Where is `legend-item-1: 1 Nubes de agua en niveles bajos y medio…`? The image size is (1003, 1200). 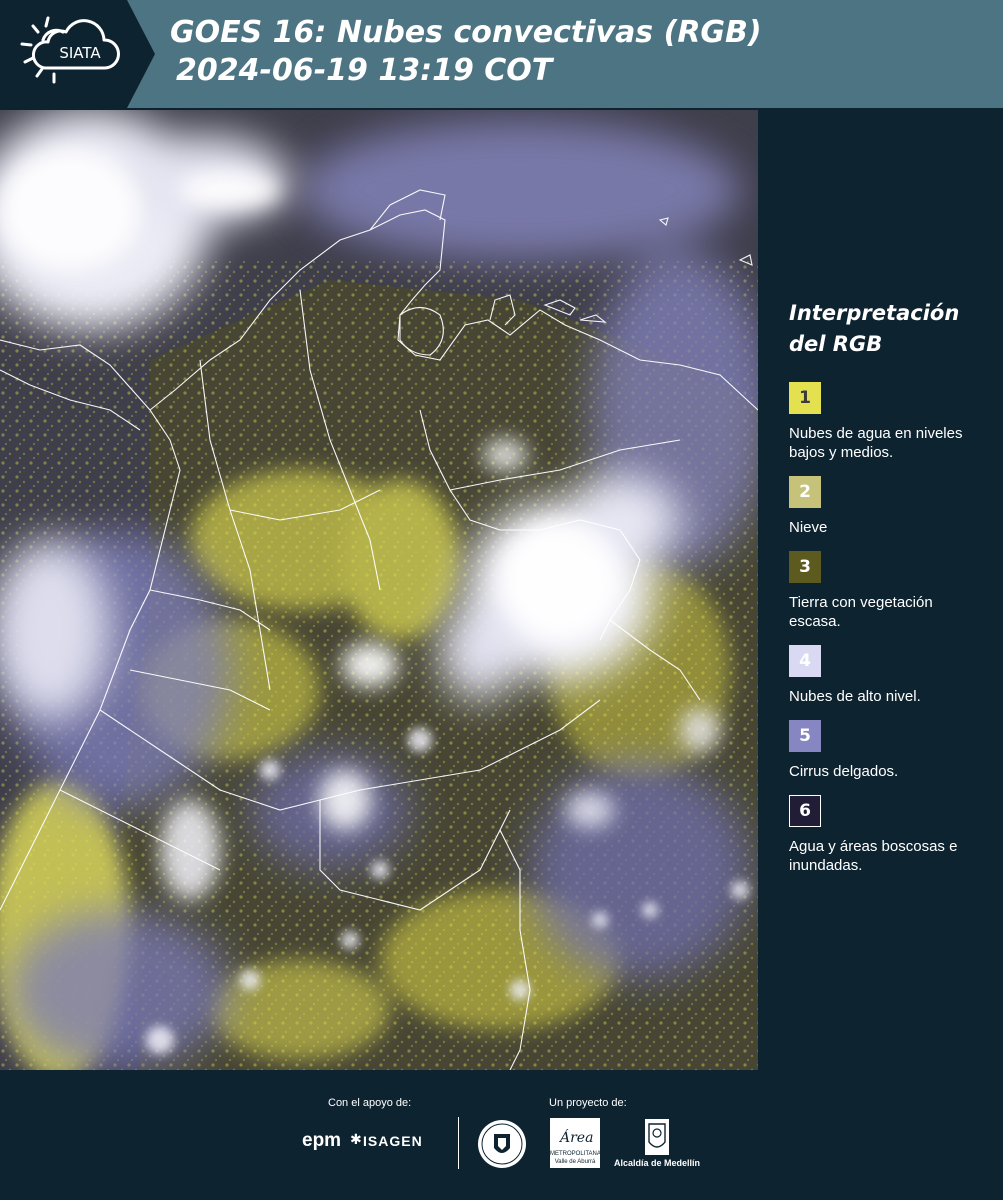 legend-item-1: 1 Nubes de agua en niveles bajos y medio… is located at coordinates (889, 422).